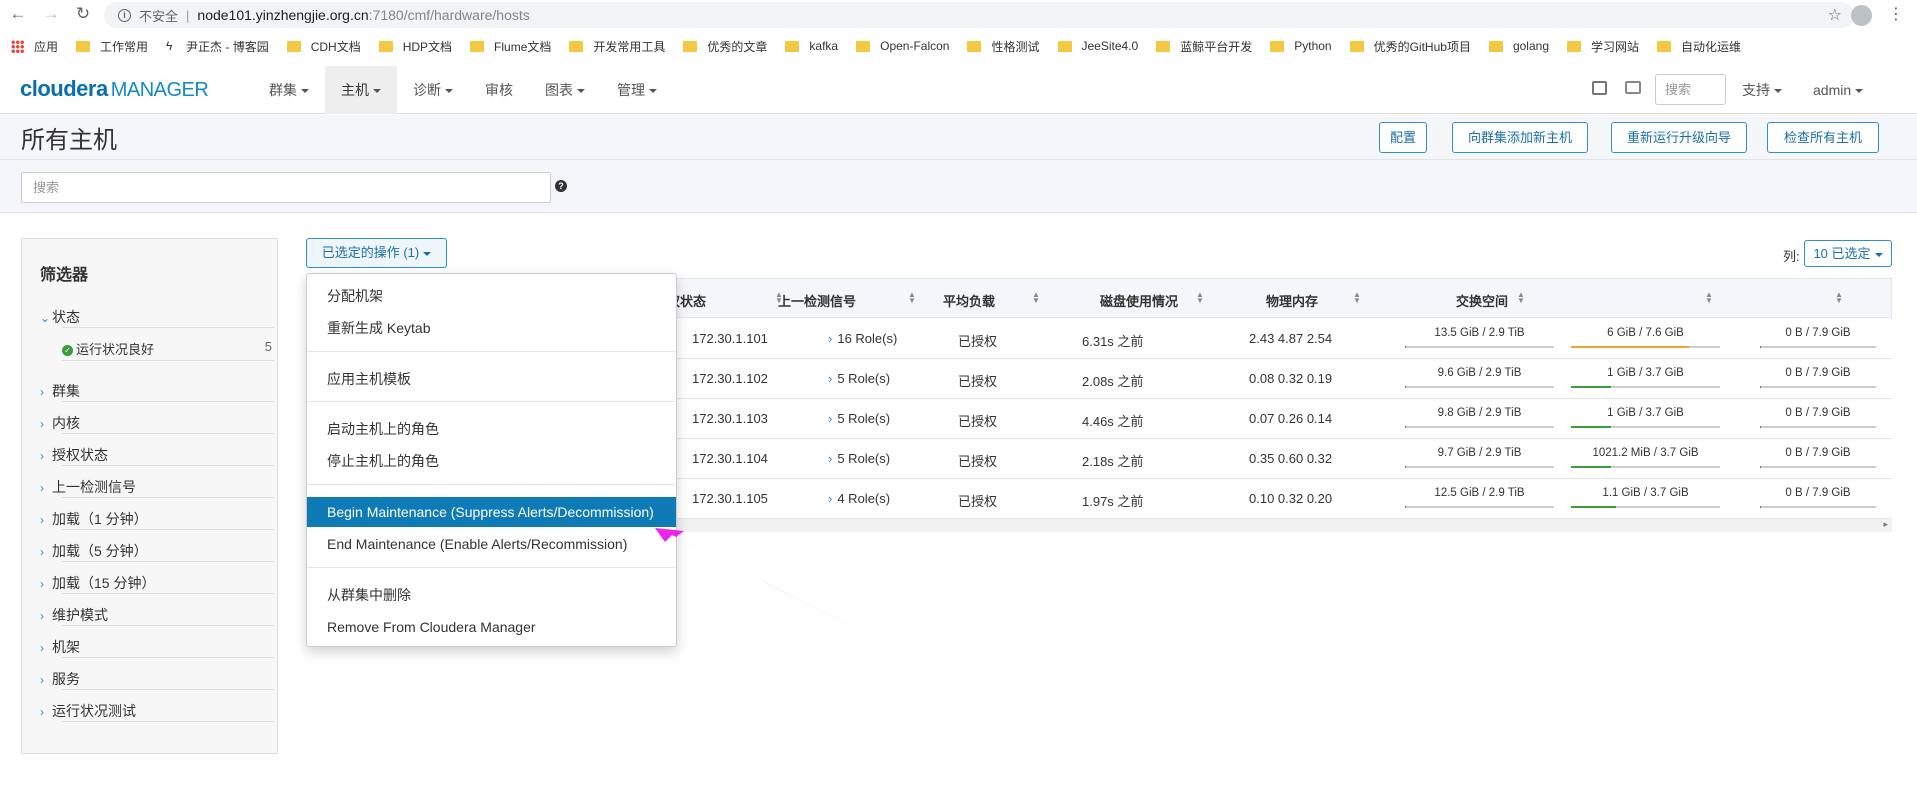 The height and width of the screenshot is (789, 1917). I want to click on dropdown-item: 分配机架, so click(491, 296).